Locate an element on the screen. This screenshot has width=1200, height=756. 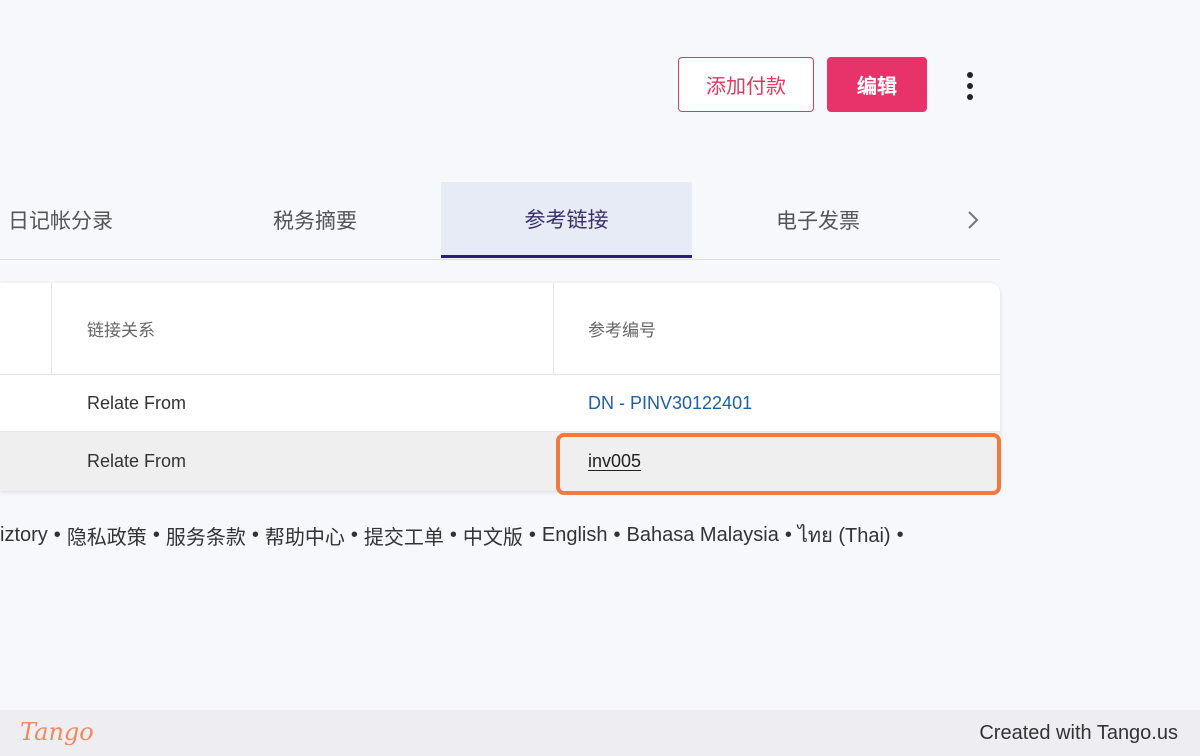
column-header-reference: 参考编号 is located at coordinates (622, 330).